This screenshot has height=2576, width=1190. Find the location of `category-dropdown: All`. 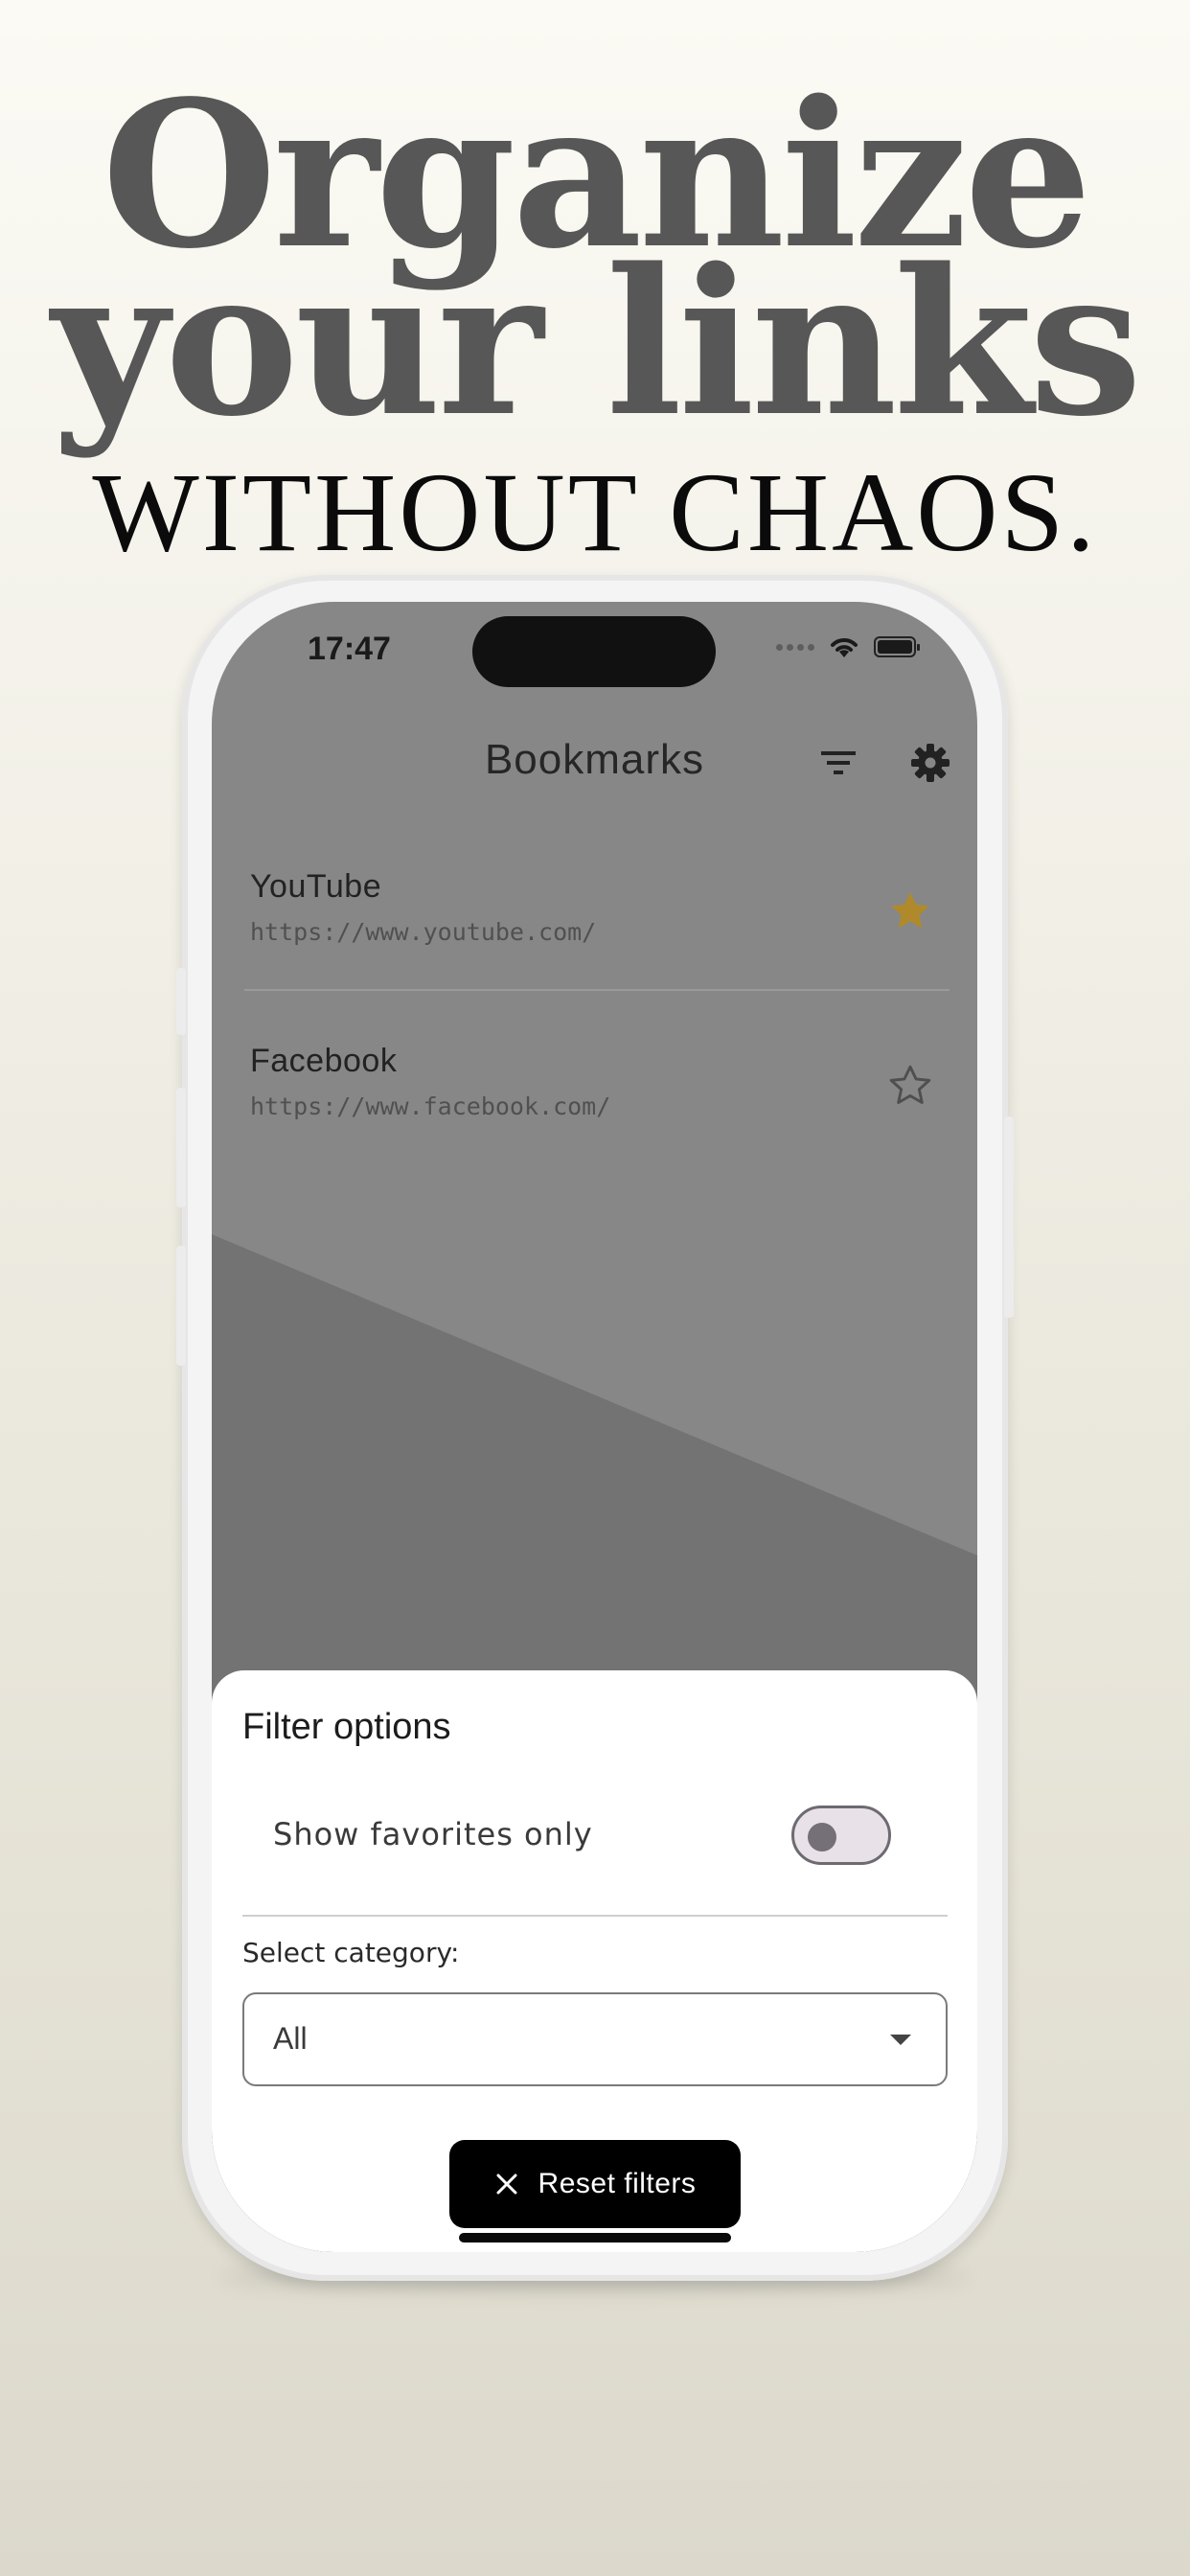

category-dropdown: All is located at coordinates (595, 2039).